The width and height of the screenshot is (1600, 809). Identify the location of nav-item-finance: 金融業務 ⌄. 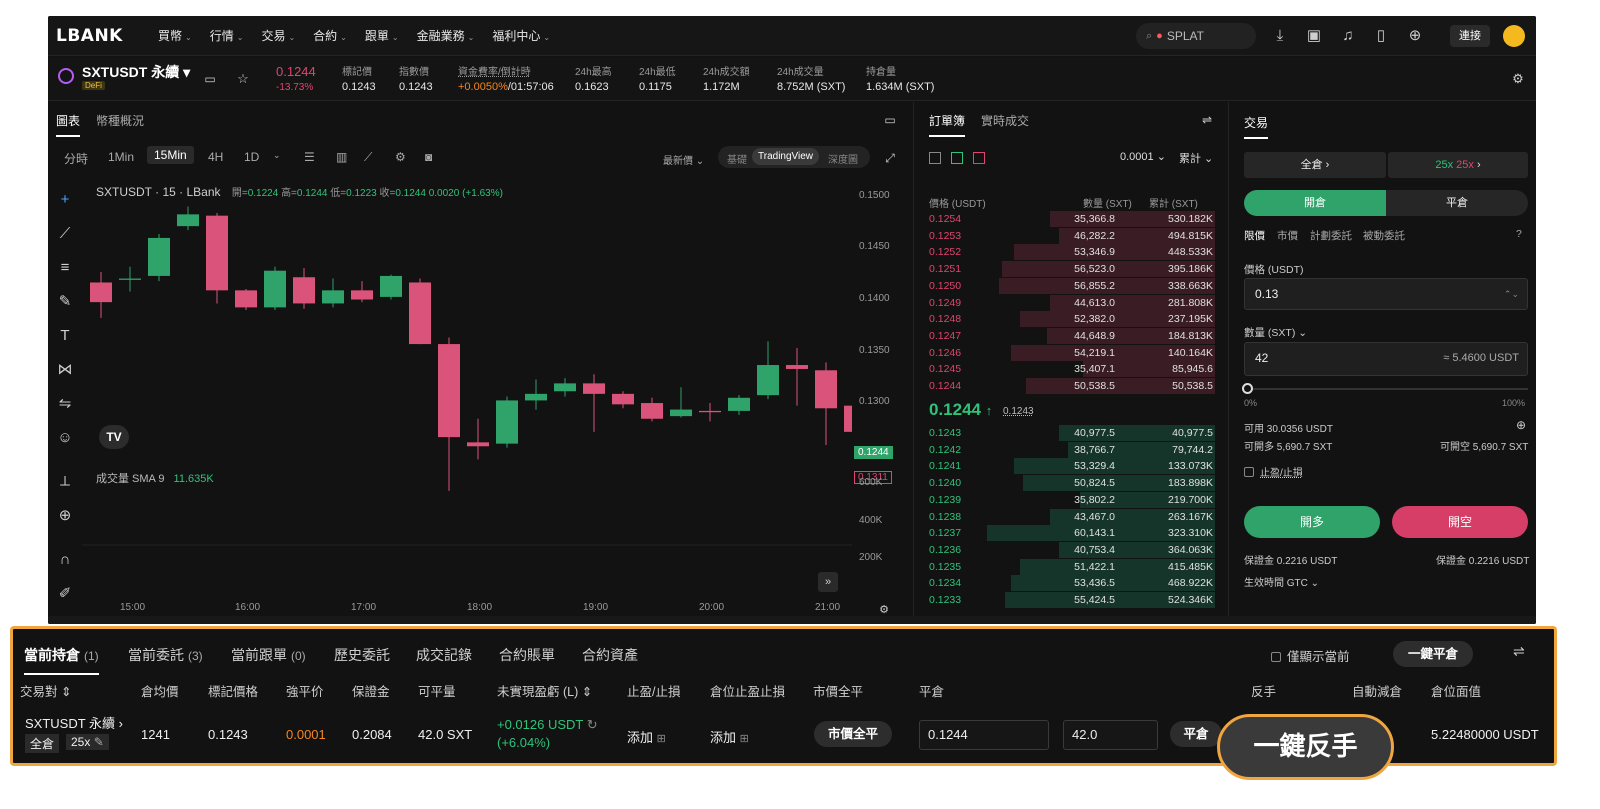
(446, 35).